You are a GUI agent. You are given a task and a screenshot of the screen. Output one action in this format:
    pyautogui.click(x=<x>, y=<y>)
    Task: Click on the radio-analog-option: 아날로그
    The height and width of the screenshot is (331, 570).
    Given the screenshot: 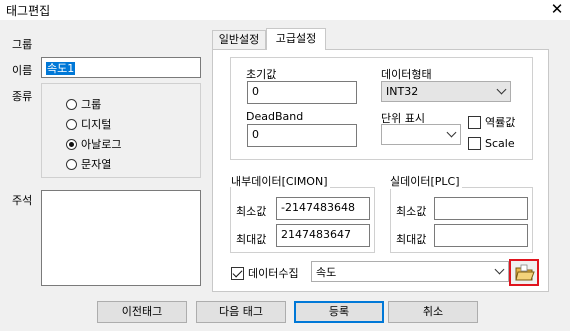 What is the action you would take?
    pyautogui.click(x=93, y=144)
    